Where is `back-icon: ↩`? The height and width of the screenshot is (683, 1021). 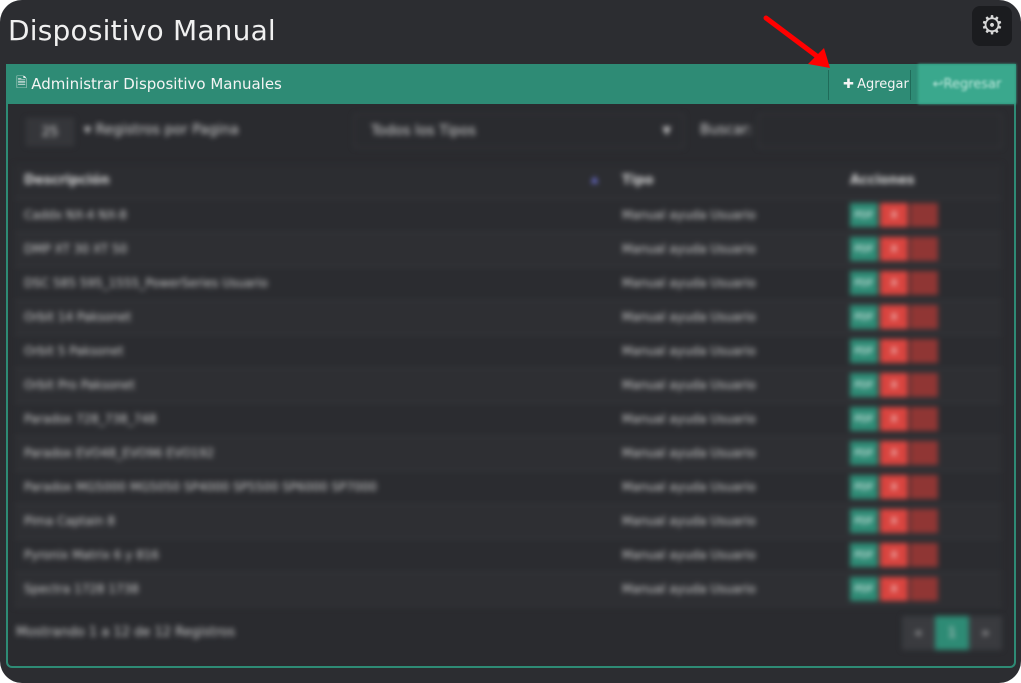
back-icon: ↩ is located at coordinates (938, 84).